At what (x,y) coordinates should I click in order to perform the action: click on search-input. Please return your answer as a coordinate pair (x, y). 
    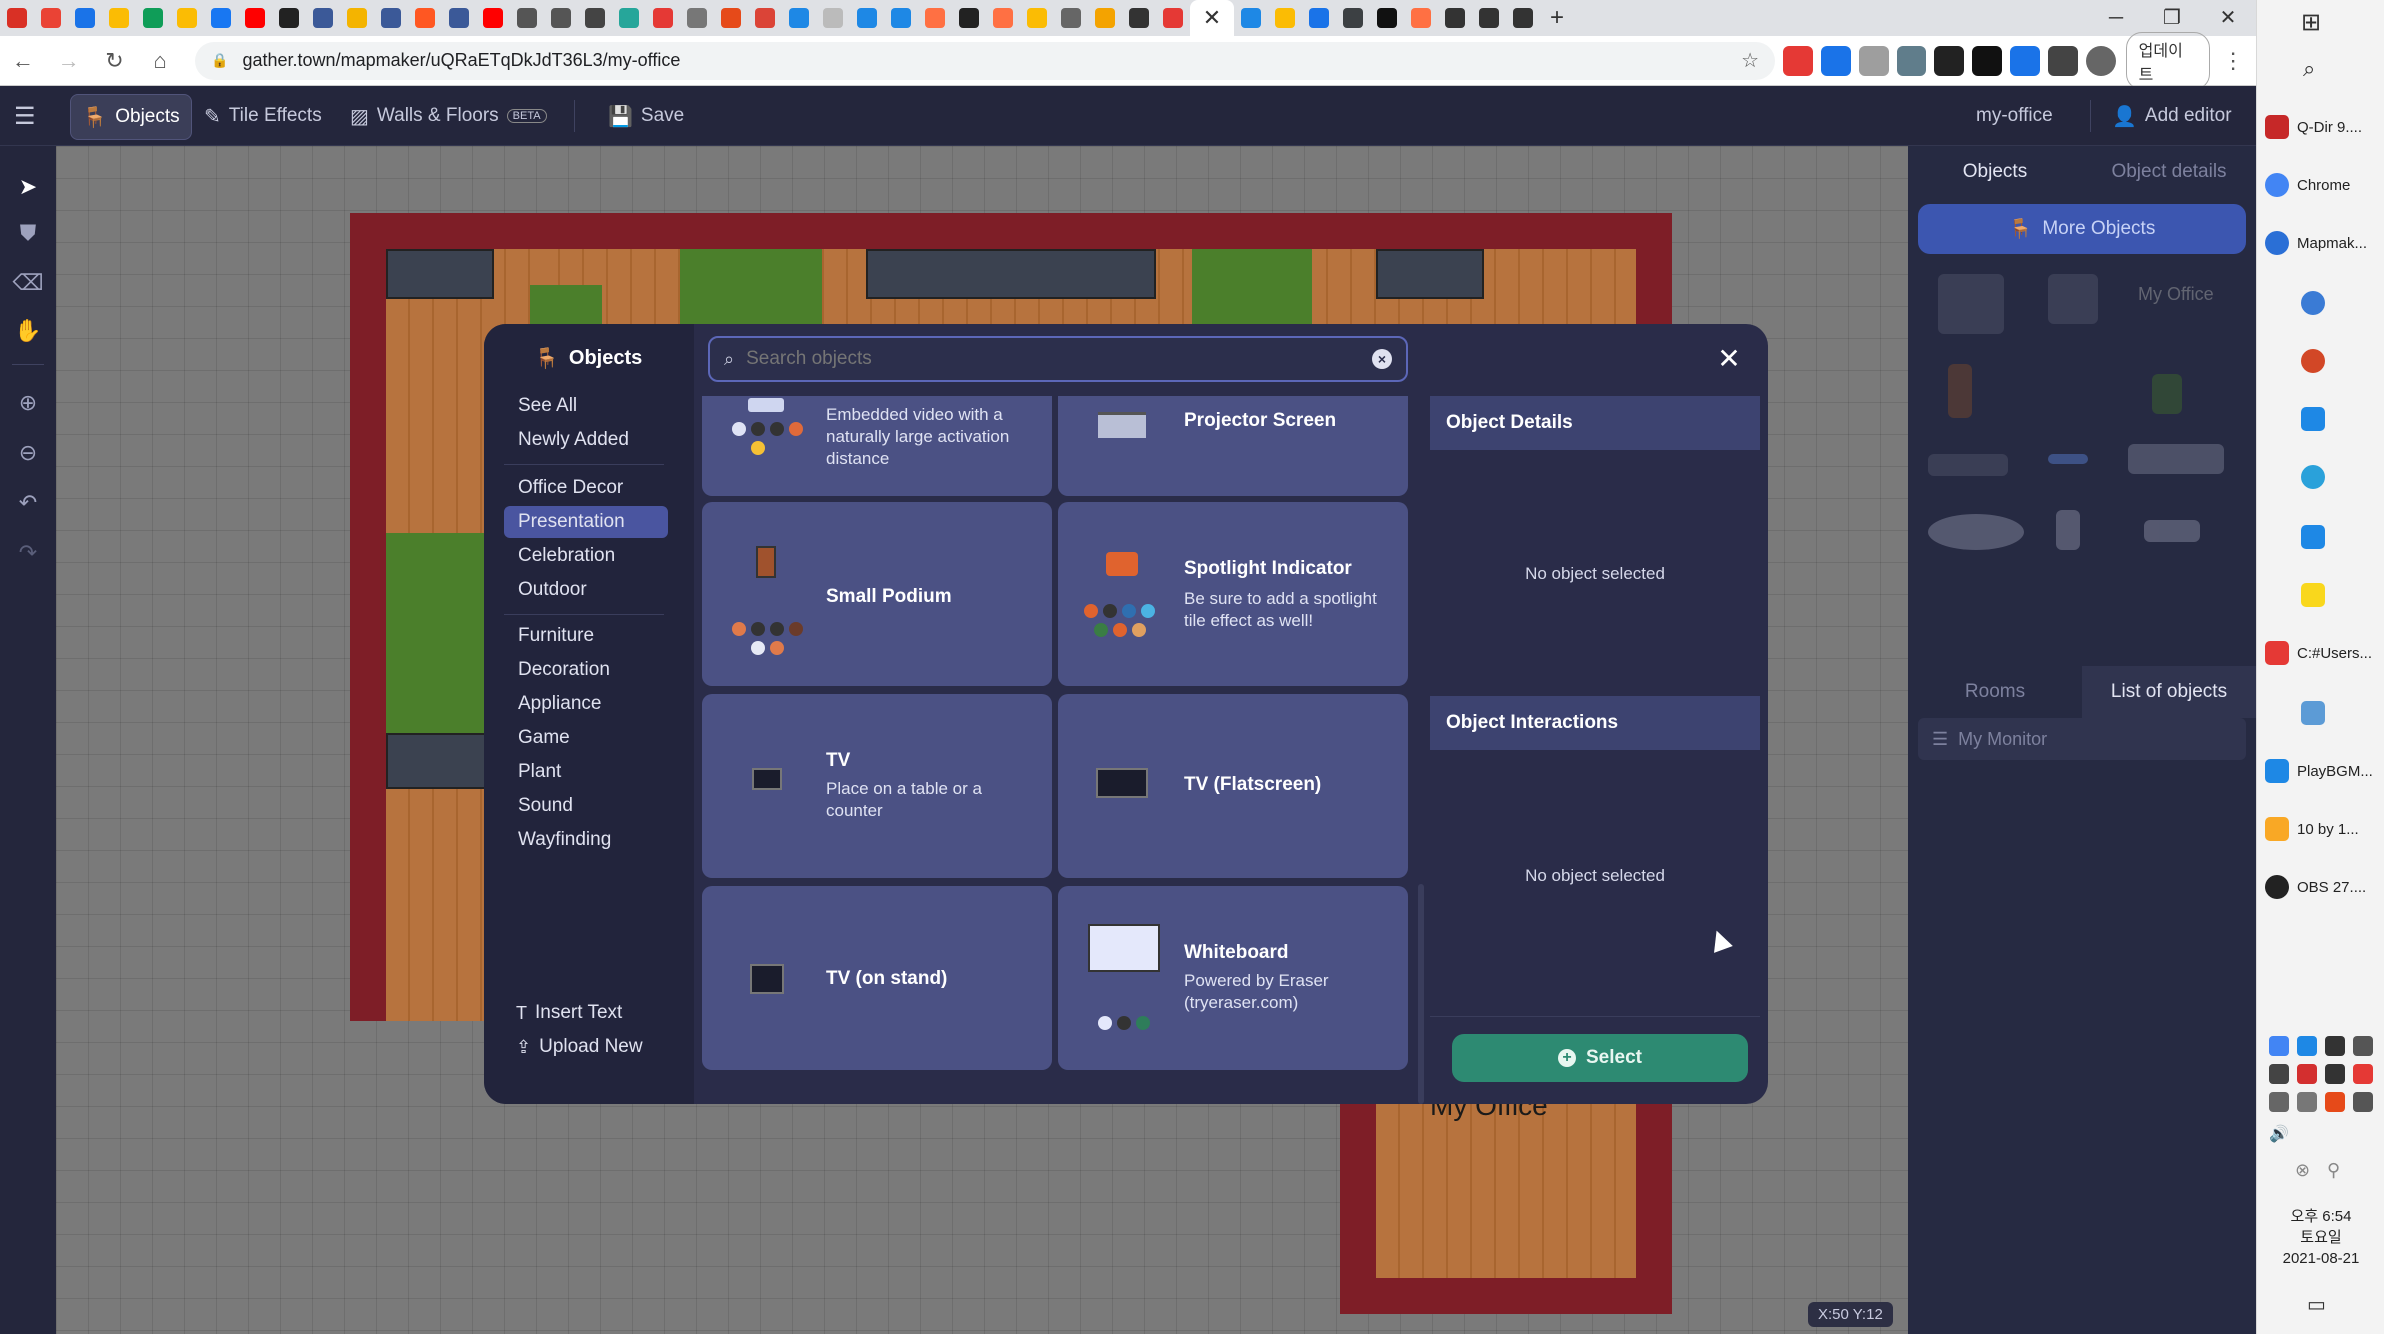
    Looking at the image, I should click on (1058, 359).